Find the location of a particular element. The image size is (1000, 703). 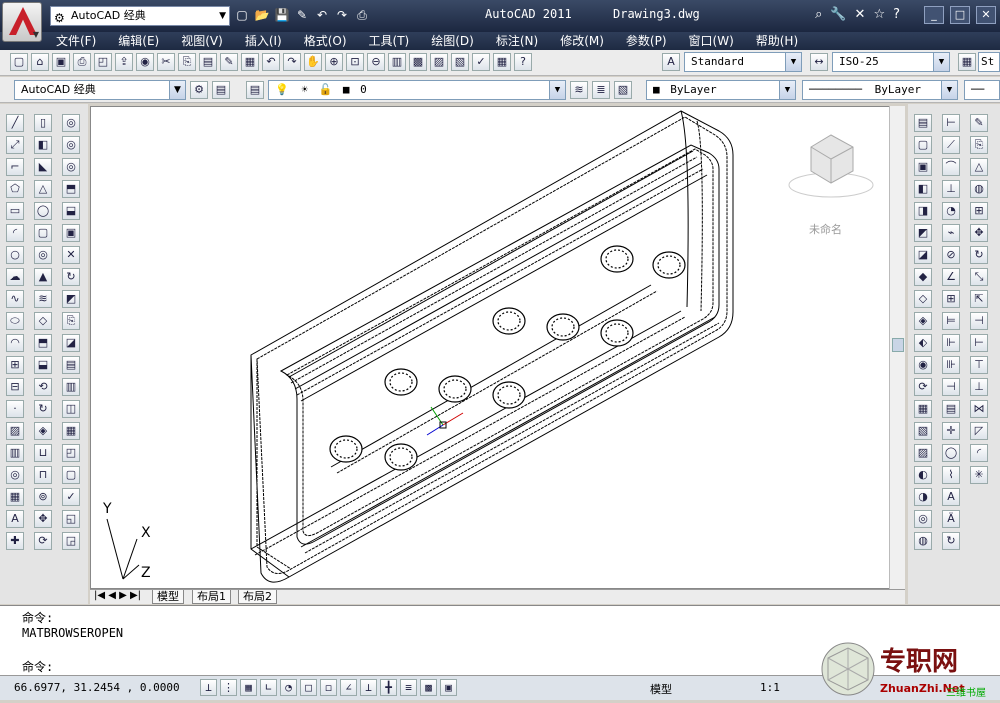

grid-icon: ▦ is located at coordinates (248, 687).